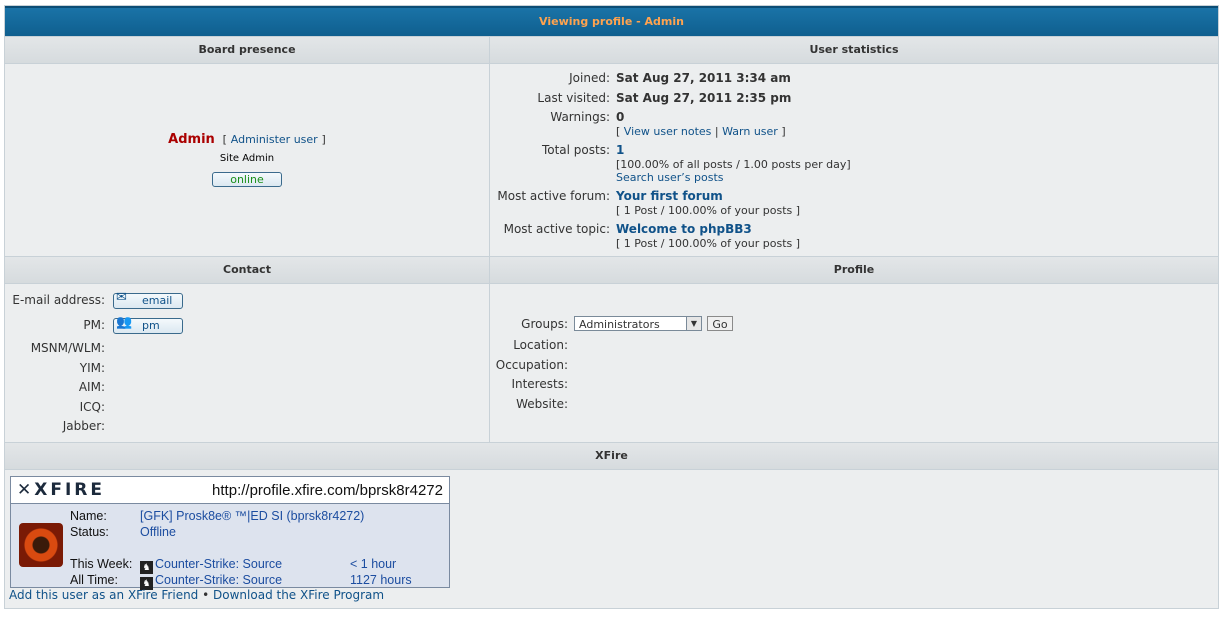  Describe the element at coordinates (531, 365) in the screenshot. I see `occupation-label: Occupation:` at that location.